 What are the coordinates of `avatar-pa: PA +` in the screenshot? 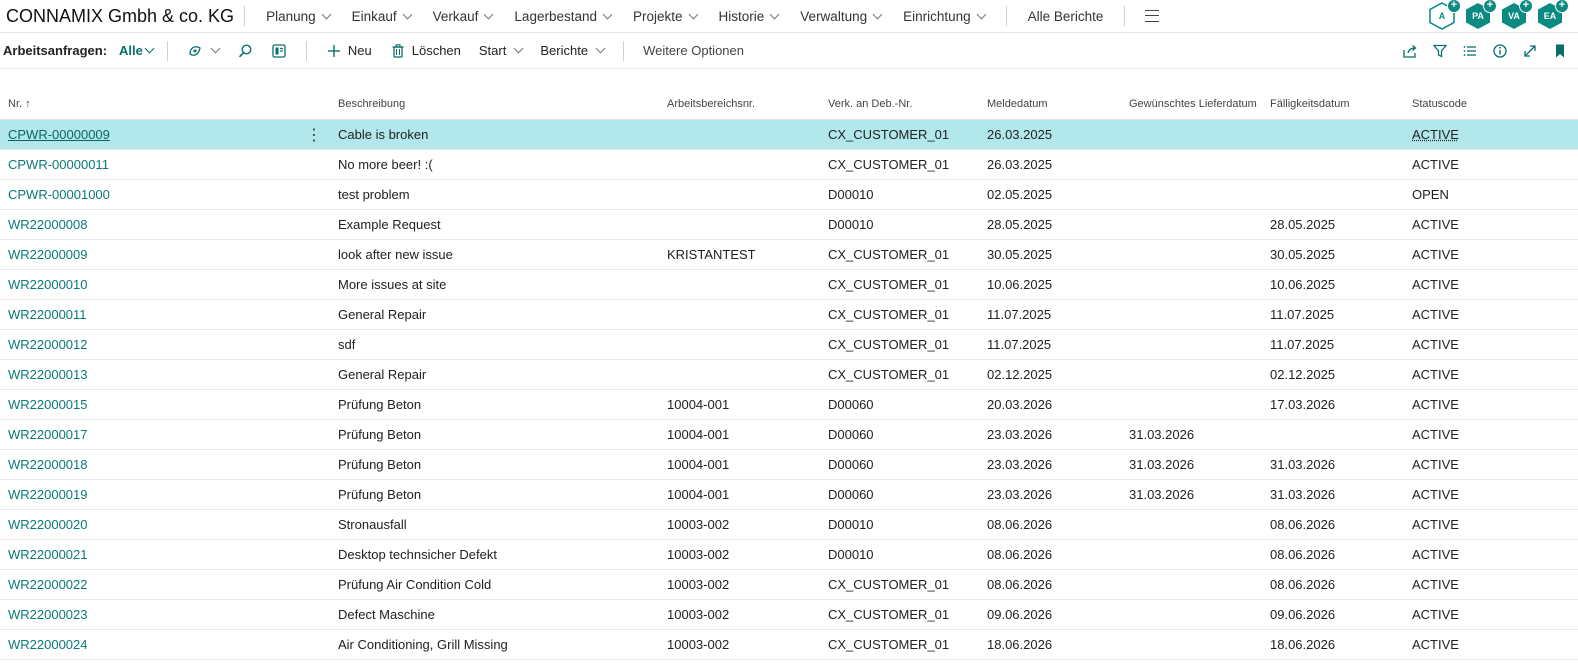 It's located at (1480, 15).